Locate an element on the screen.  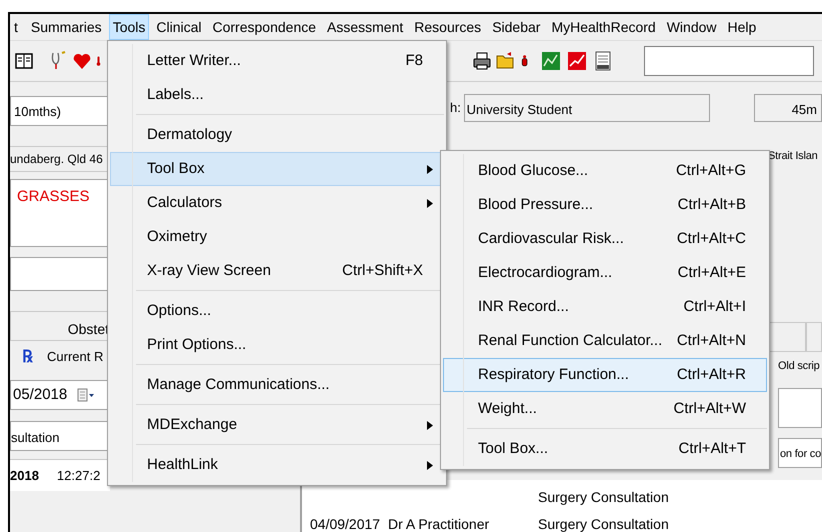
table-cell-text: 04/09/2017 is located at coordinates (346, 523).